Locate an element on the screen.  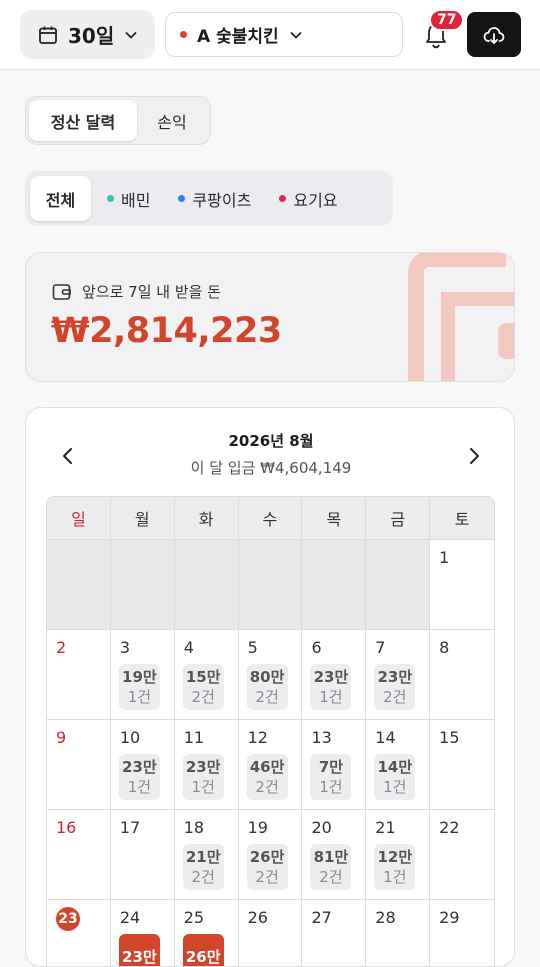
calendar-day-cell: 5 80만 2건 is located at coordinates (270, 675).